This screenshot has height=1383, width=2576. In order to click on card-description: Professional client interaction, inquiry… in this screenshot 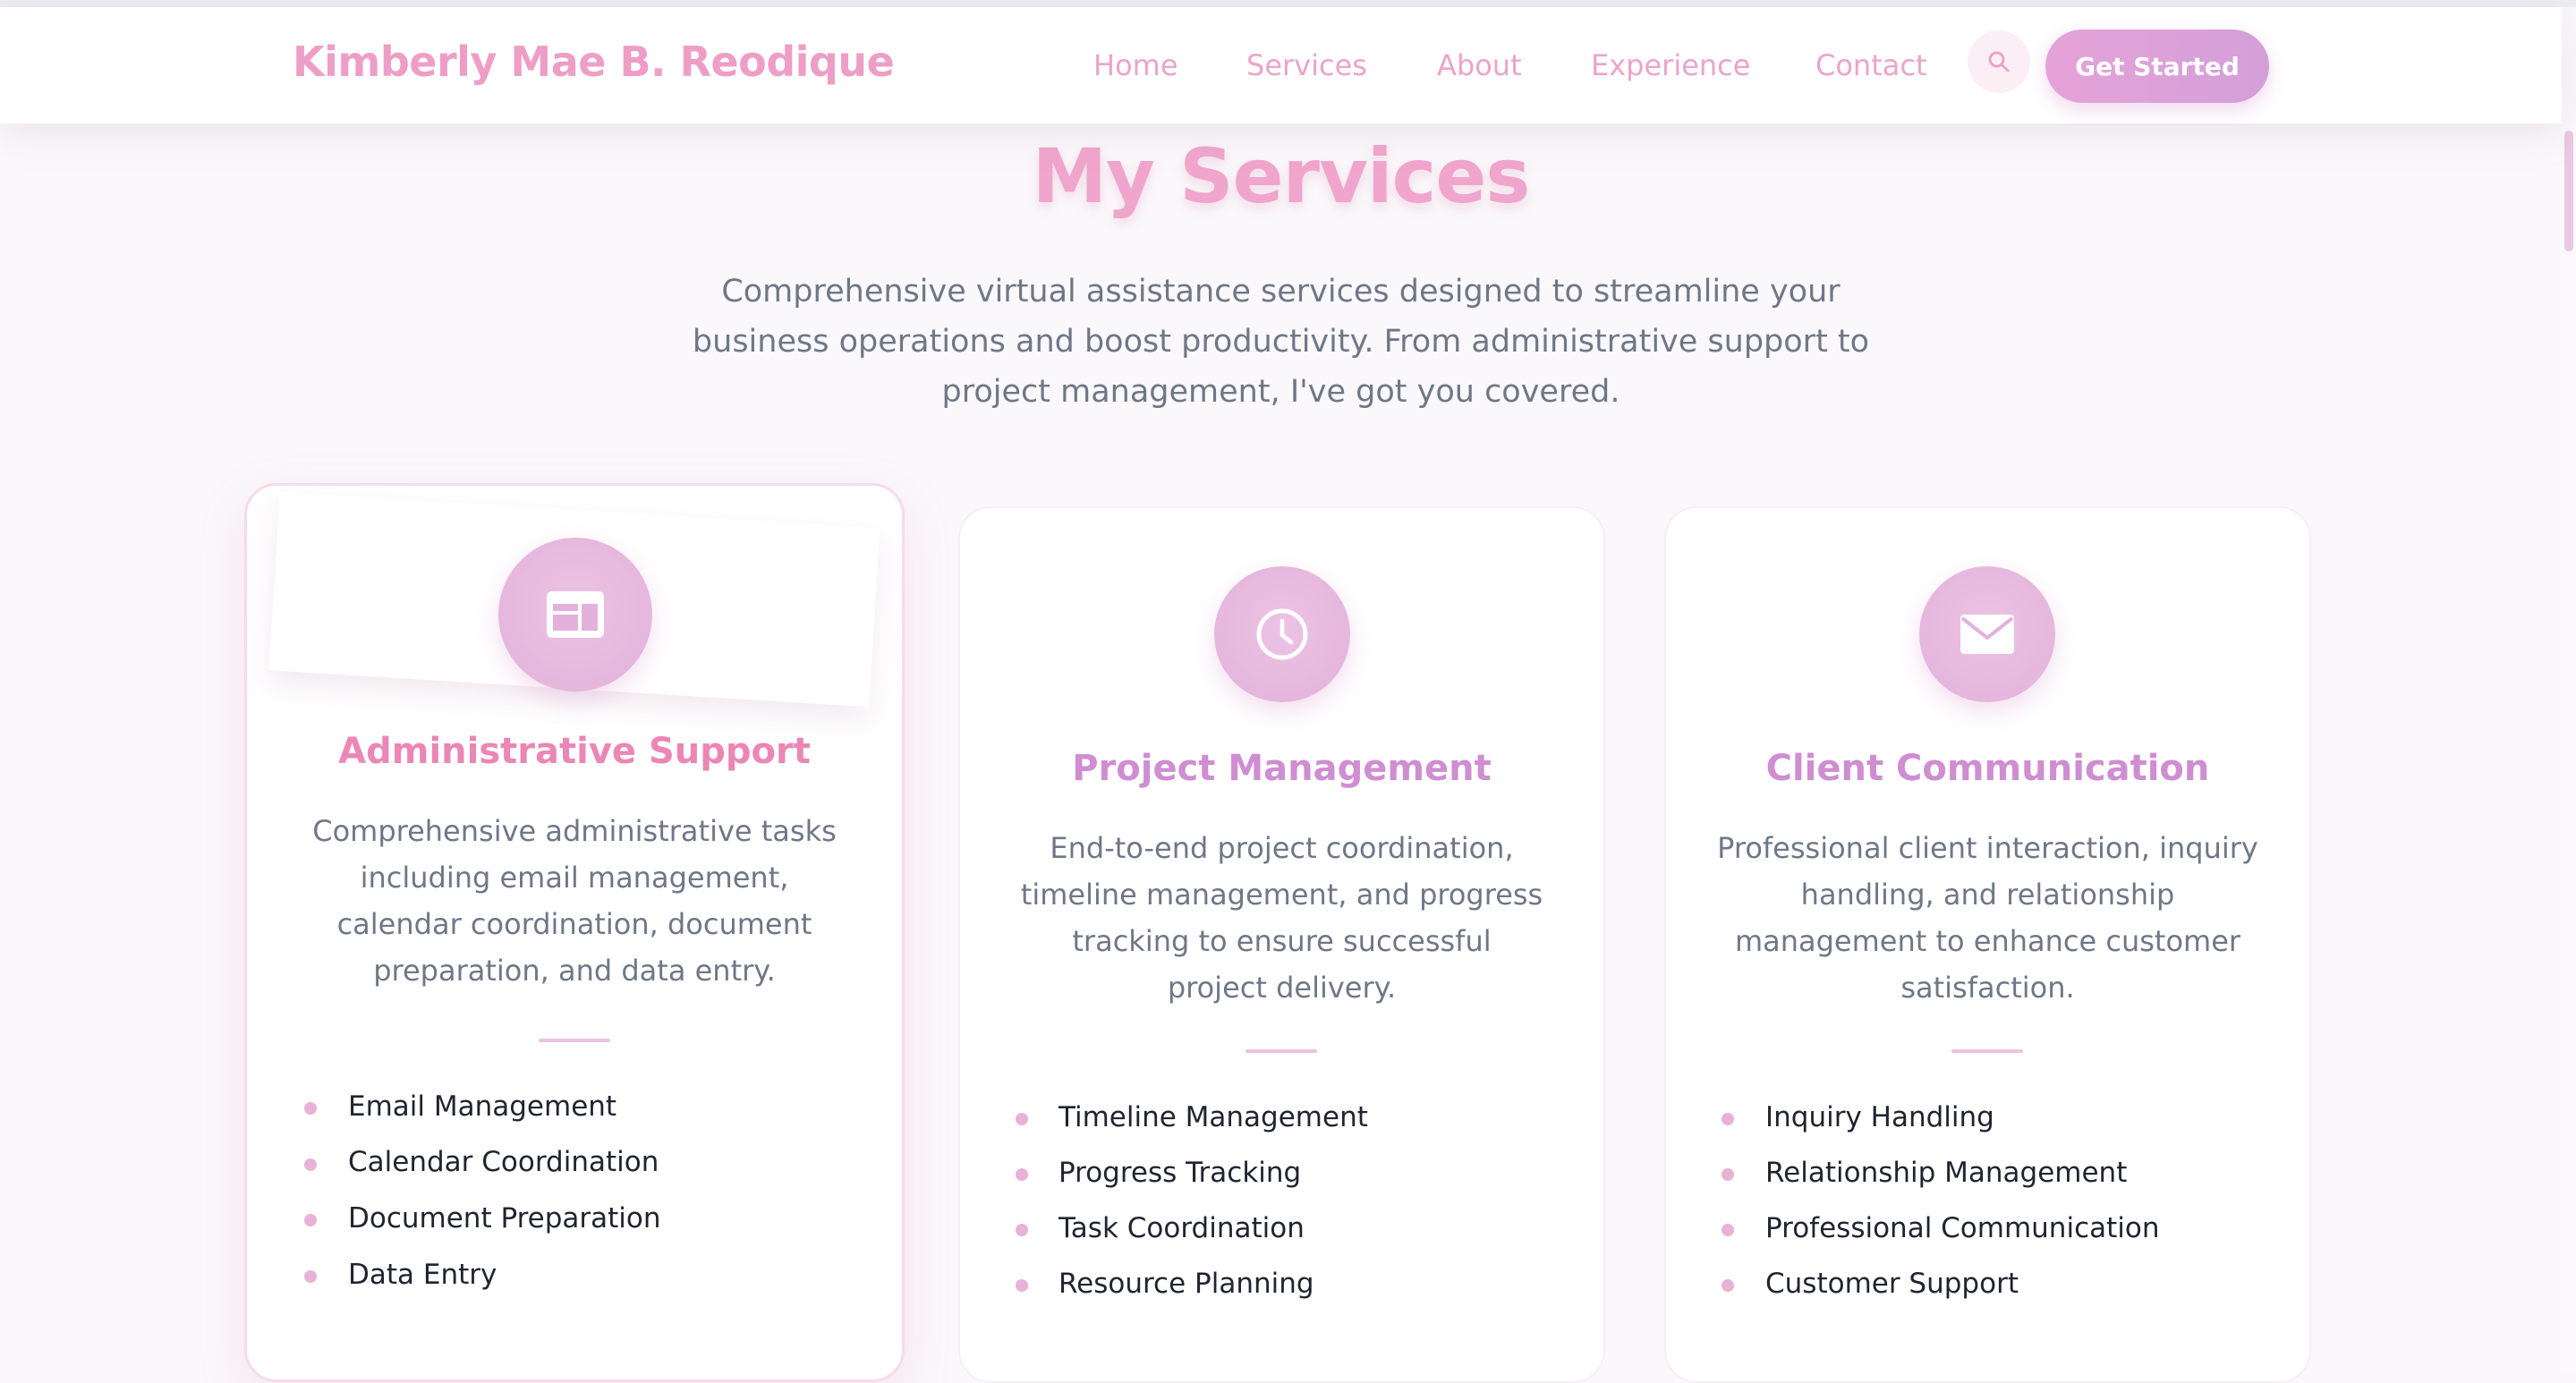, I will do `click(1987, 918)`.